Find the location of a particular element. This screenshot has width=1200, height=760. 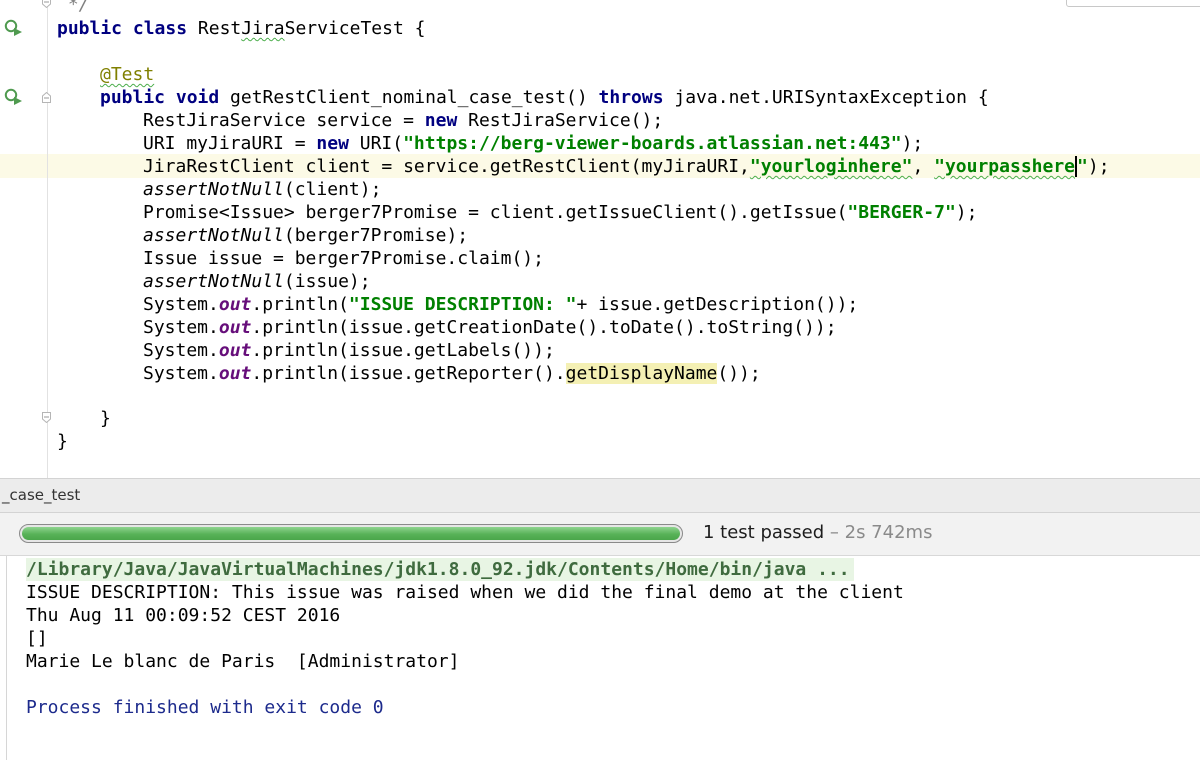

code-text: (client); is located at coordinates (332, 189).